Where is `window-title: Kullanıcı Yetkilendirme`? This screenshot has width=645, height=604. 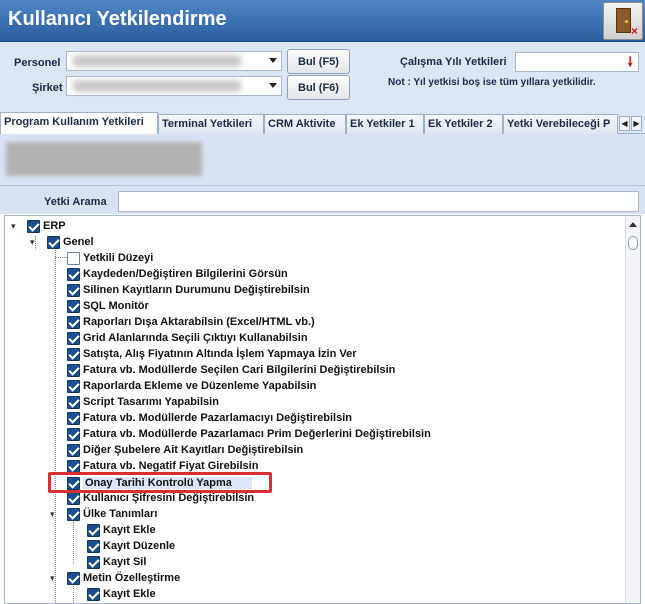
window-title: Kullanıcı Yetkilendirme is located at coordinates (117, 19).